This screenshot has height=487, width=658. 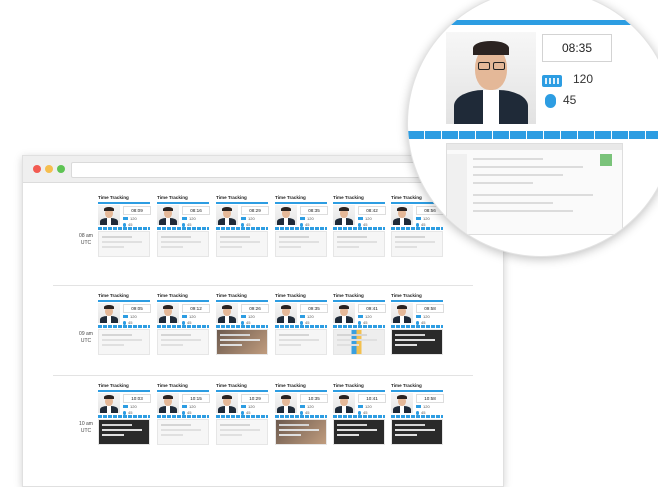 What do you see at coordinates (37, 169) in the screenshot?
I see `close-window-button` at bounding box center [37, 169].